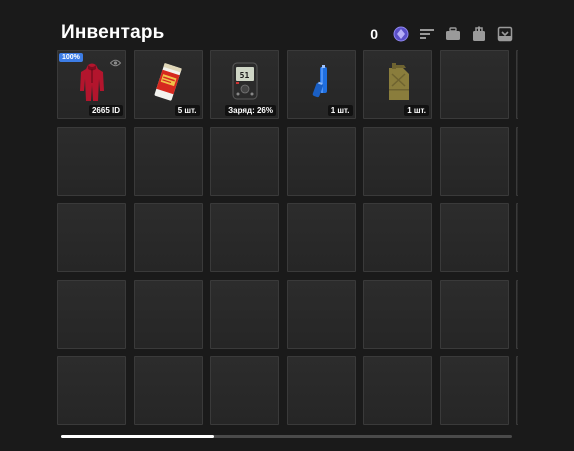 The height and width of the screenshot is (451, 574). I want to click on condition-badge: 100%, so click(71, 57).